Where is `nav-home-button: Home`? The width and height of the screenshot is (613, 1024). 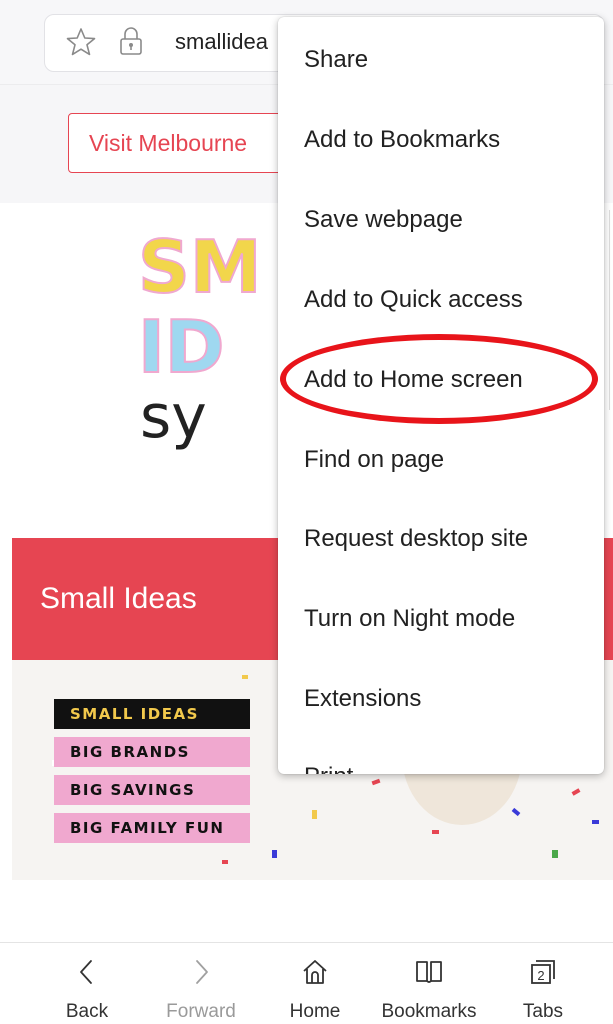
nav-home-button: Home is located at coordinates (315, 983).